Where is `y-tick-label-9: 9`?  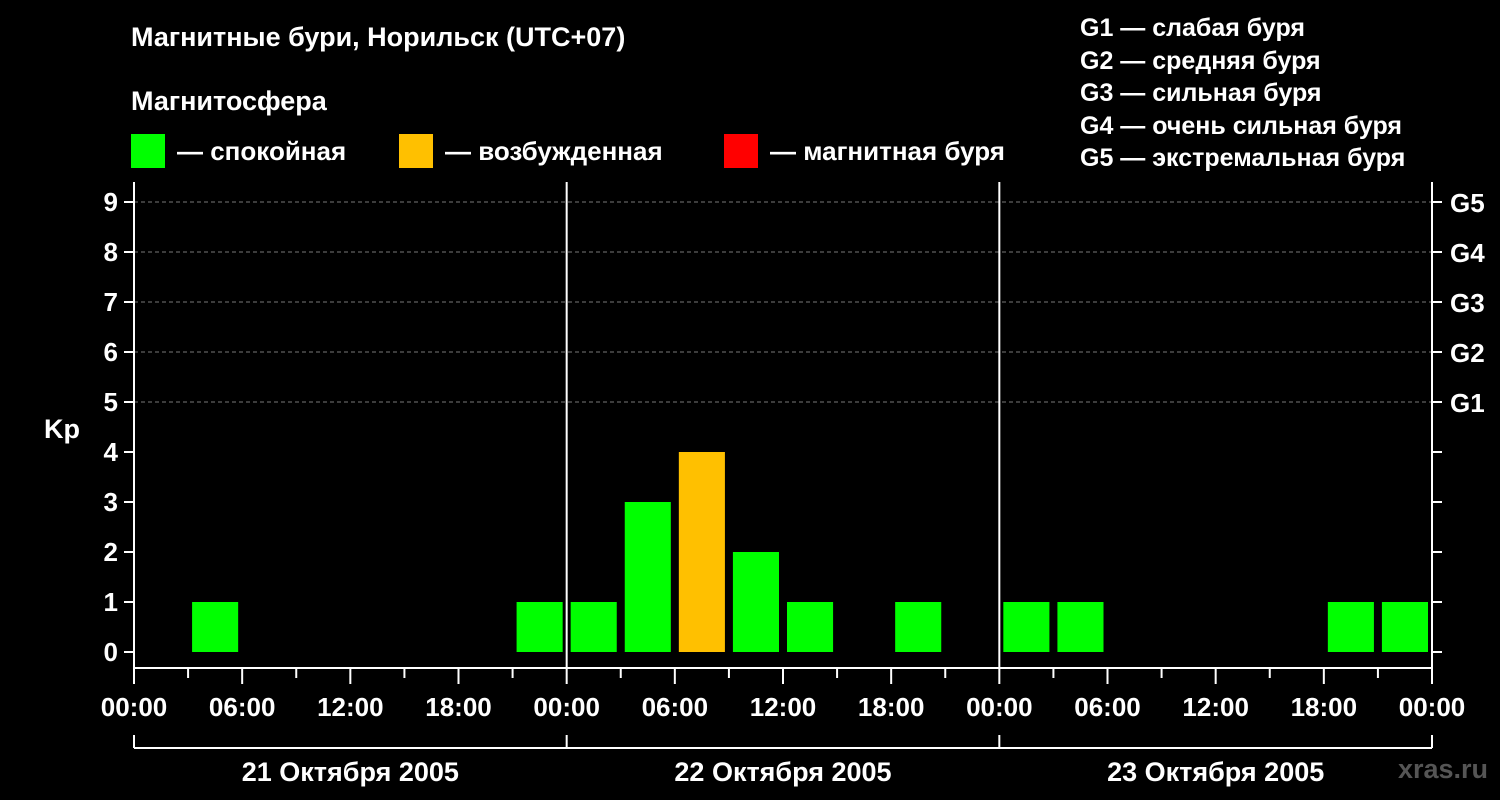 y-tick-label-9: 9 is located at coordinates (111, 202).